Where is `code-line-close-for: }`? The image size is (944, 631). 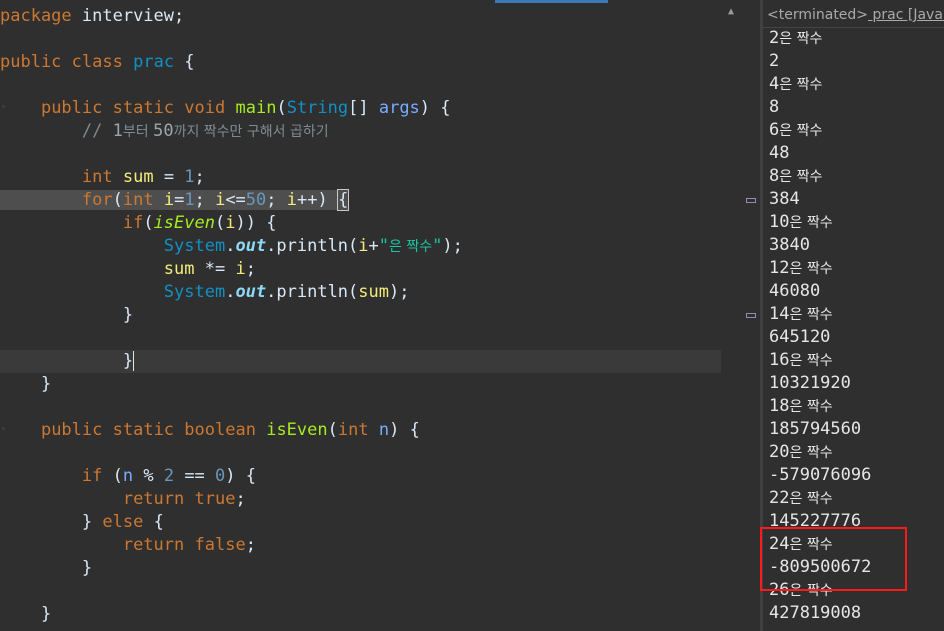
code-line-close-for: } is located at coordinates (360, 361).